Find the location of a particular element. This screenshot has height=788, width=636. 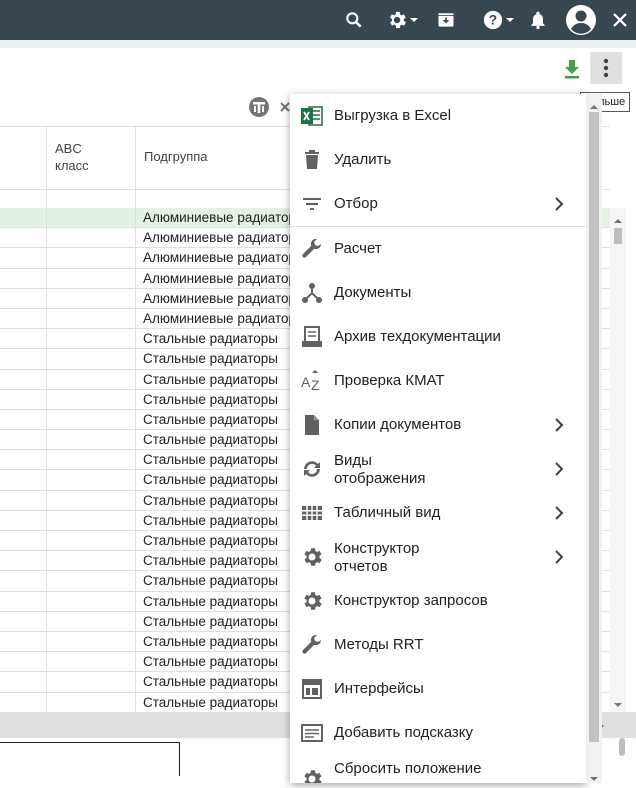

settings-menu-button is located at coordinates (403, 20).